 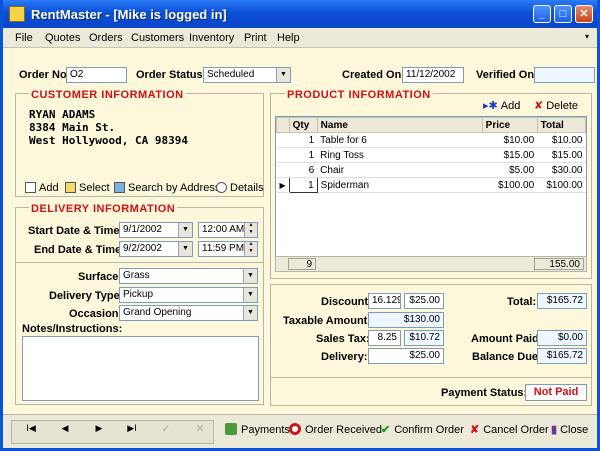 What do you see at coordinates (99, 429) in the screenshot?
I see `next-record-button: ▶` at bounding box center [99, 429].